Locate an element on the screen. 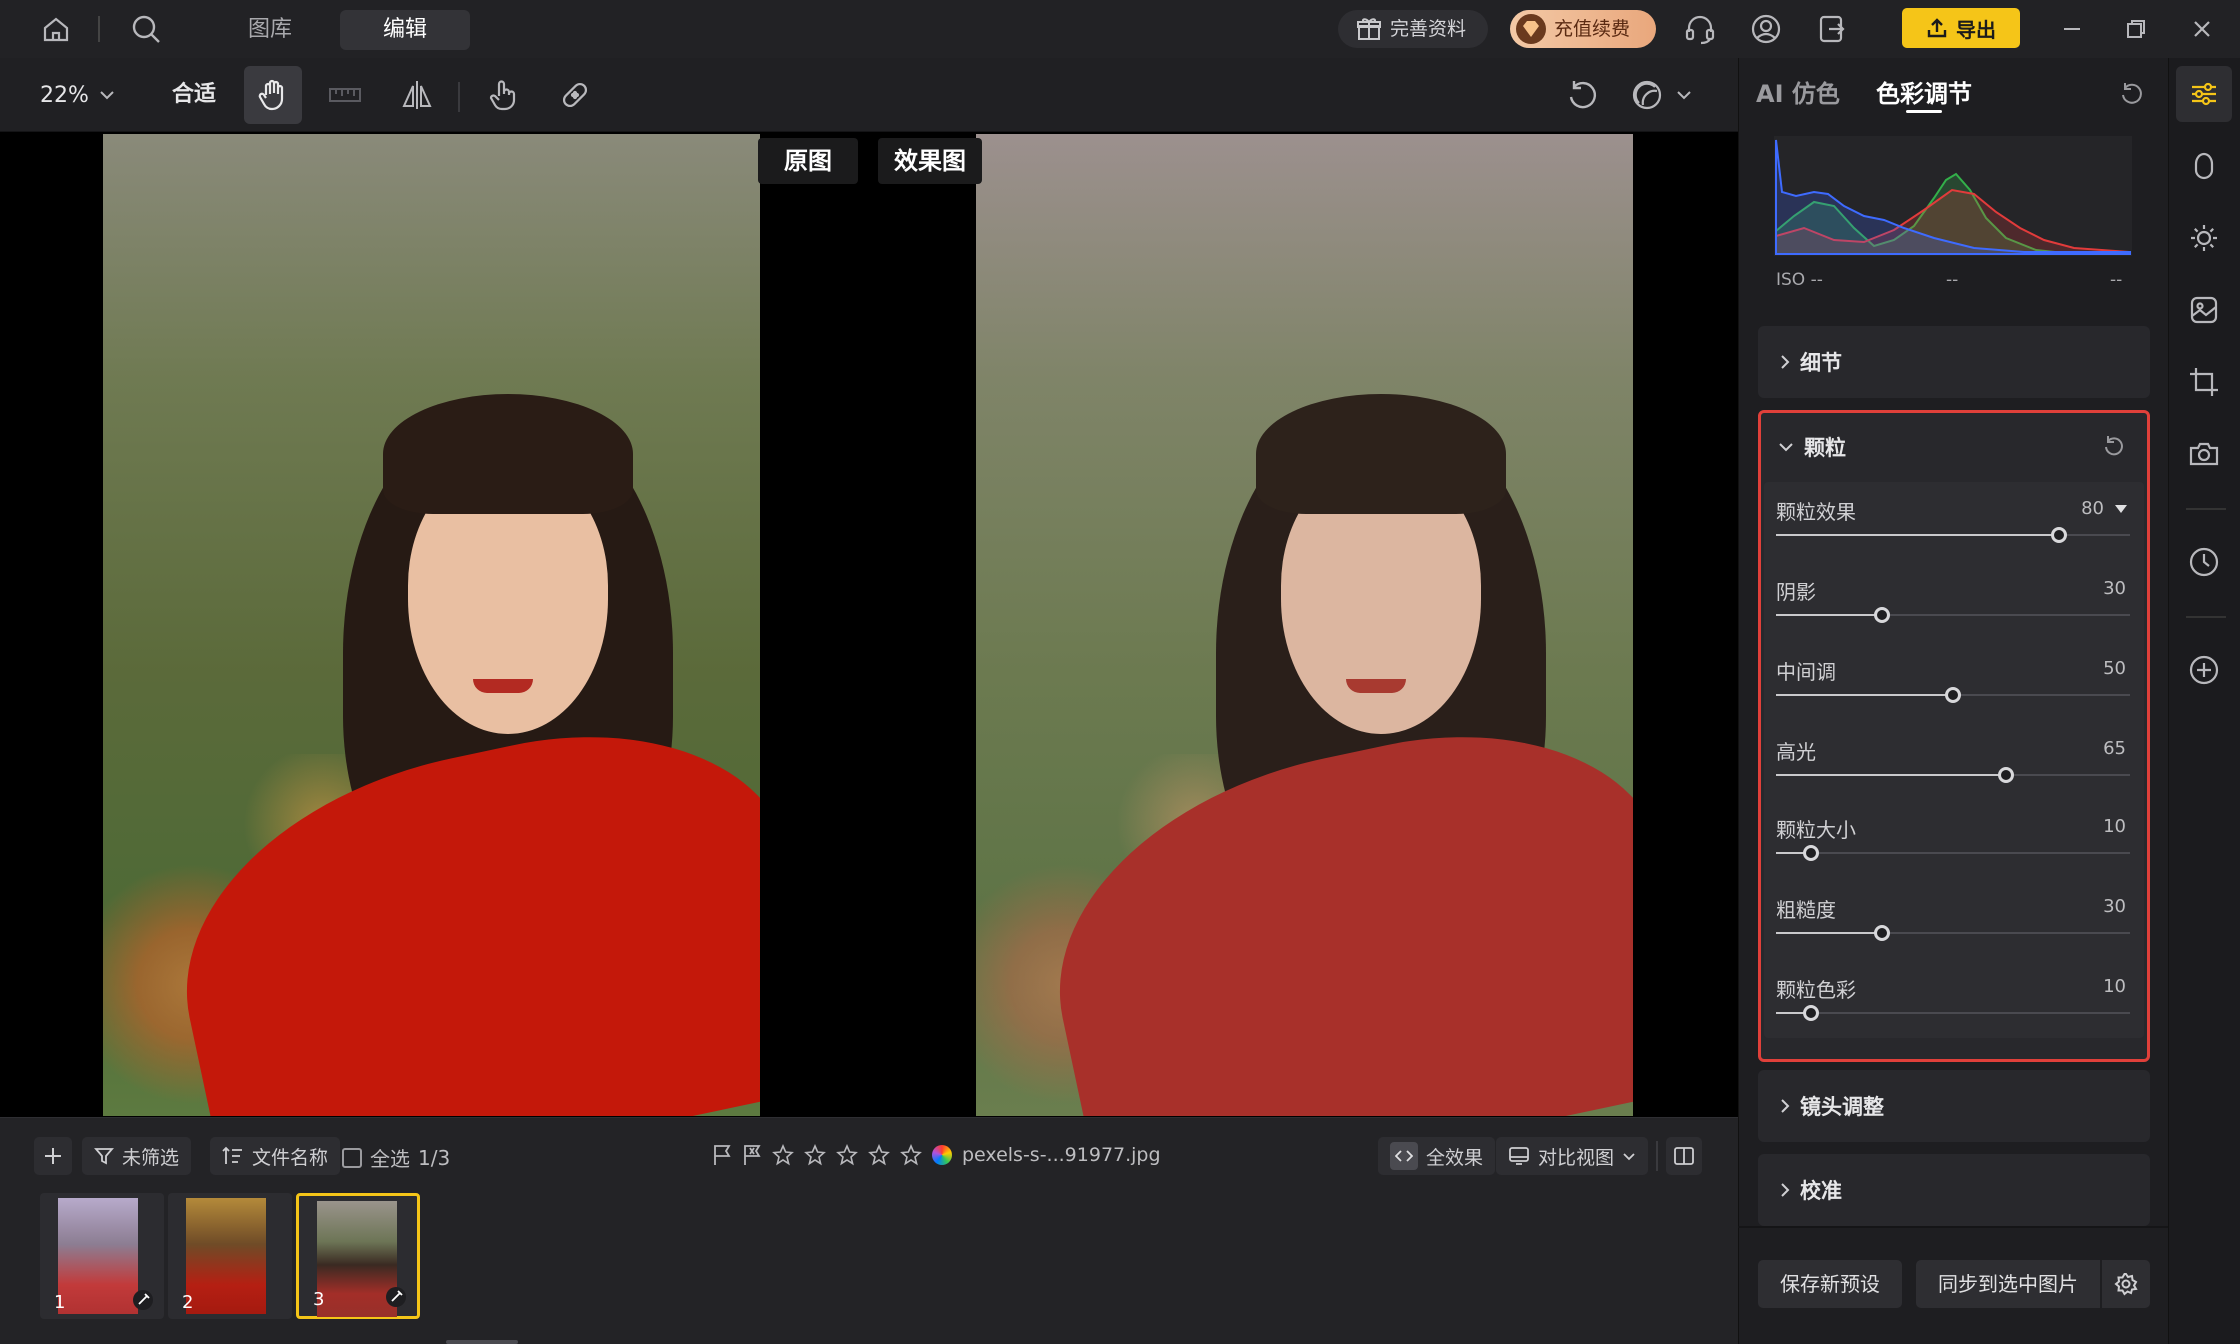  tab-ai-color: AI 仿色 is located at coordinates (1798, 91).